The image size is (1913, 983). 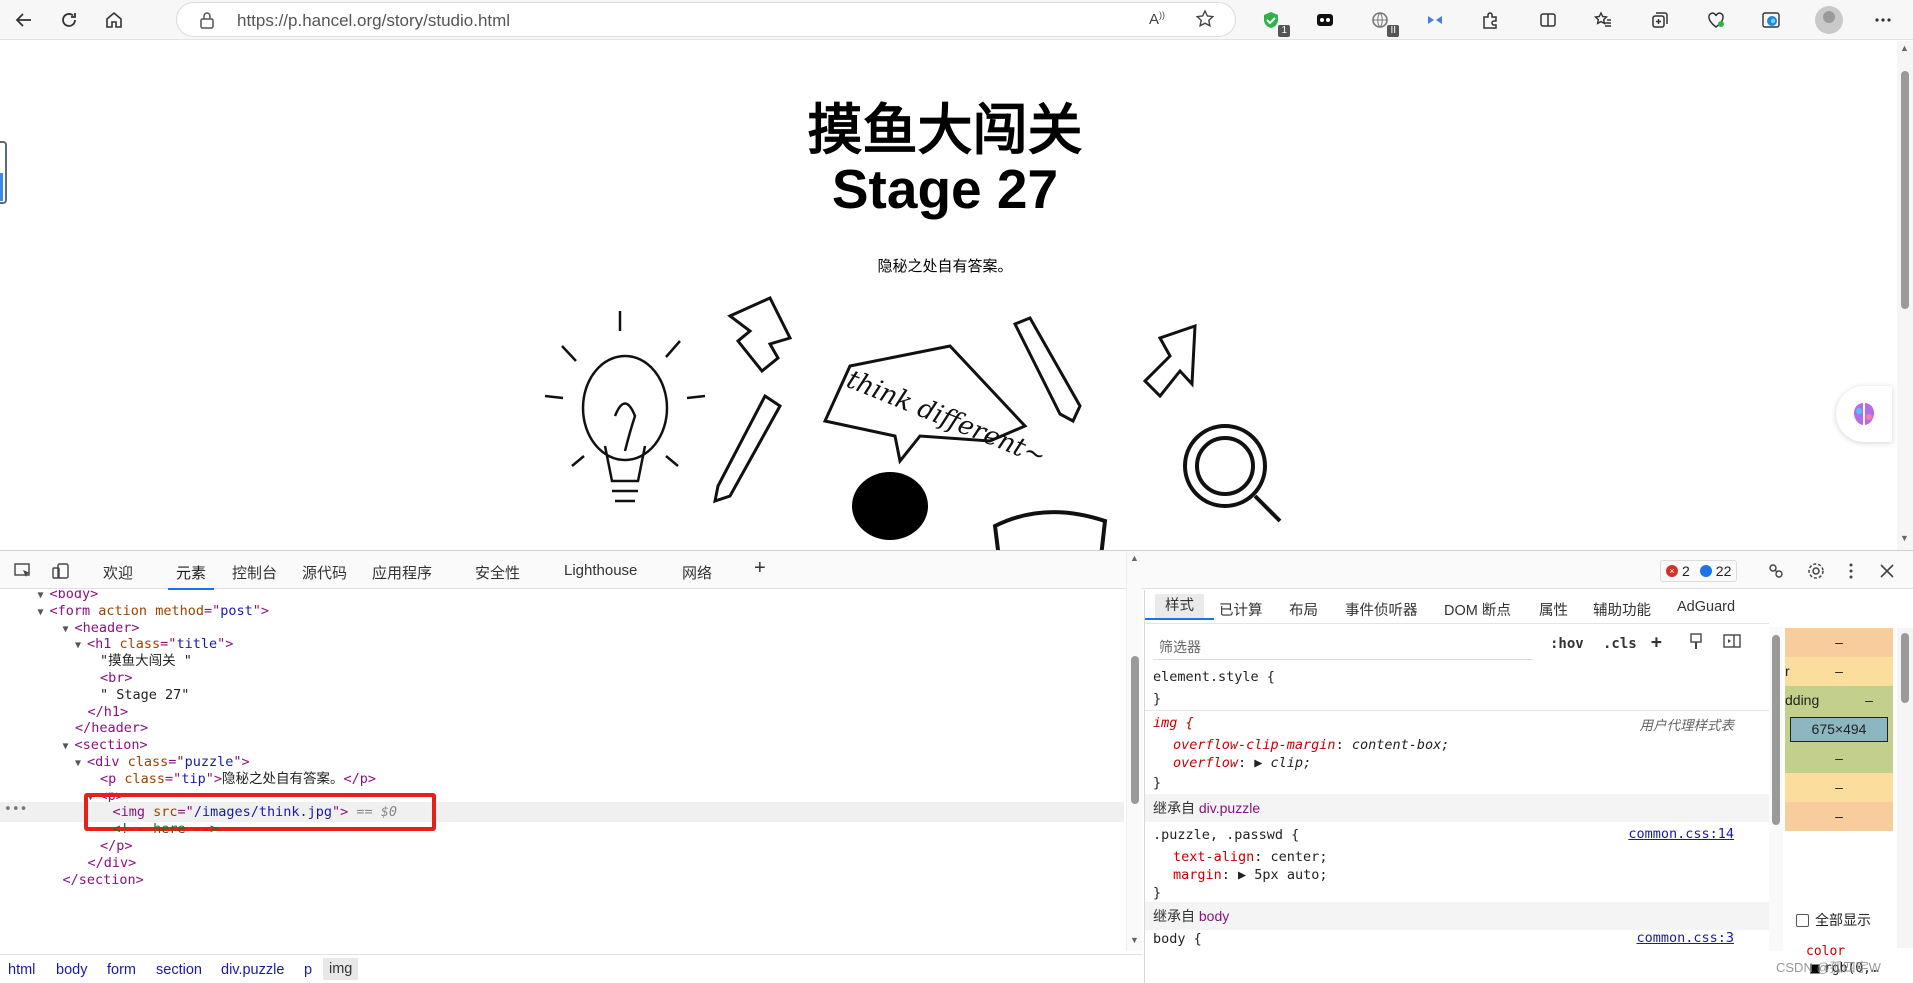 What do you see at coordinates (1241, 609) in the screenshot?
I see `tab-computed: 已计算` at bounding box center [1241, 609].